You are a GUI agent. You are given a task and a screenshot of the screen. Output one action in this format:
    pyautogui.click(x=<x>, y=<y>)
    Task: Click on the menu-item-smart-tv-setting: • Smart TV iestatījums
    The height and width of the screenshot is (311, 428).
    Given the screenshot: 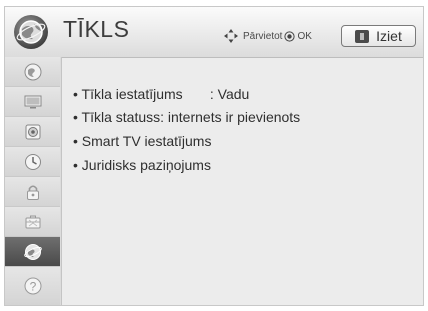 What is the action you would take?
    pyautogui.click(x=142, y=141)
    